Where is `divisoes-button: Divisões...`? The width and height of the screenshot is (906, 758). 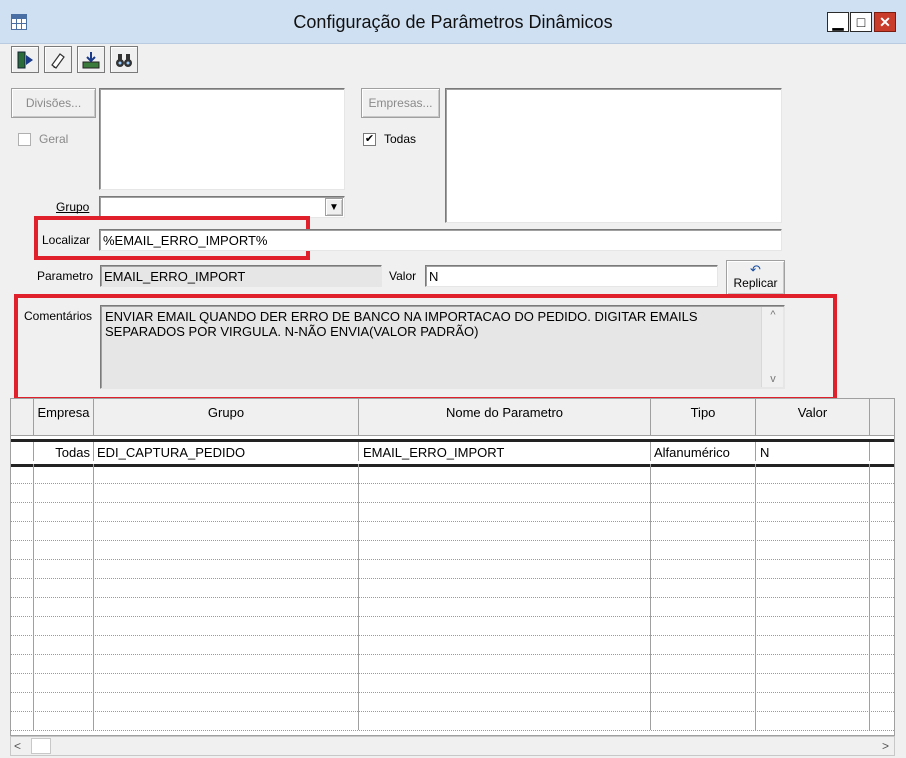 divisoes-button: Divisões... is located at coordinates (53, 103).